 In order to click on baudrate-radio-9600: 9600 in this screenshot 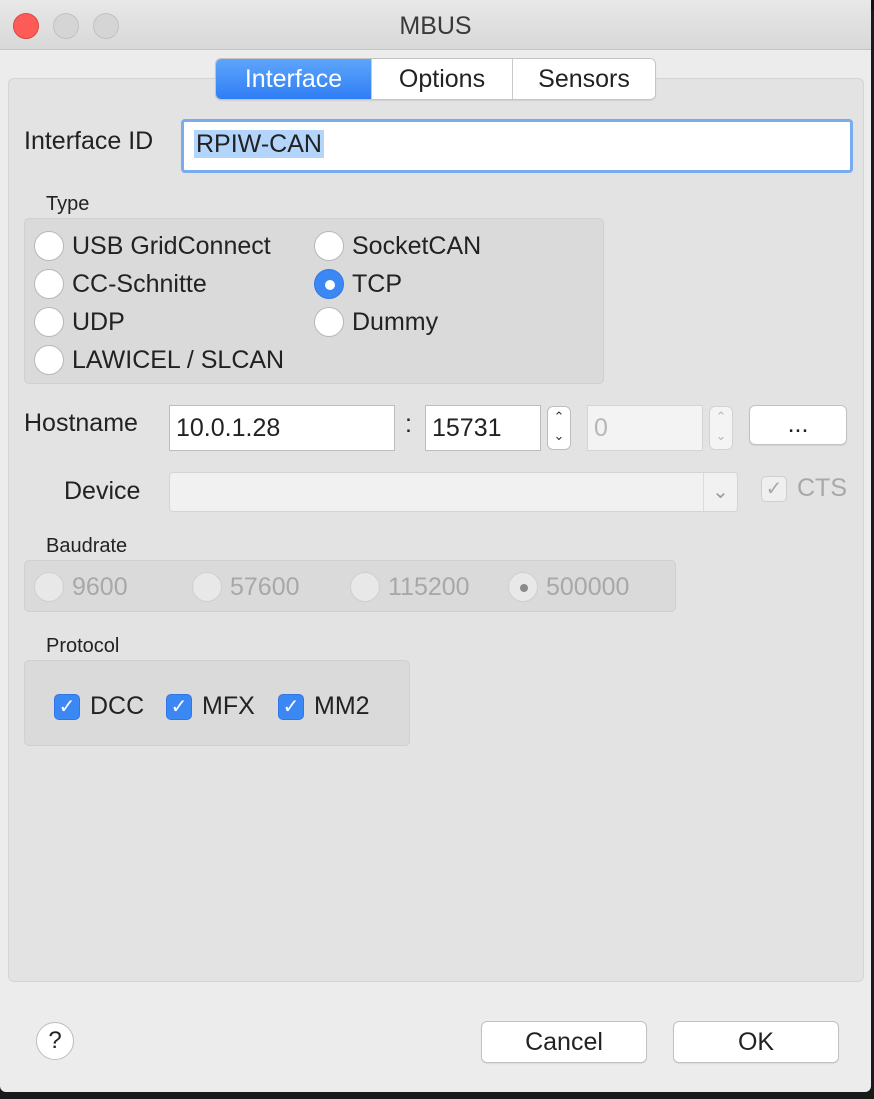, I will do `click(81, 587)`.